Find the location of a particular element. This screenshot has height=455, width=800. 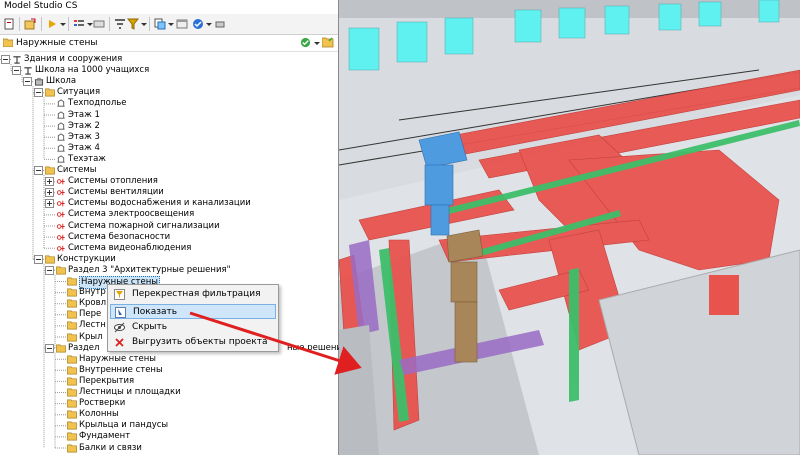

run-dropdown-icon is located at coordinates (63, 24).